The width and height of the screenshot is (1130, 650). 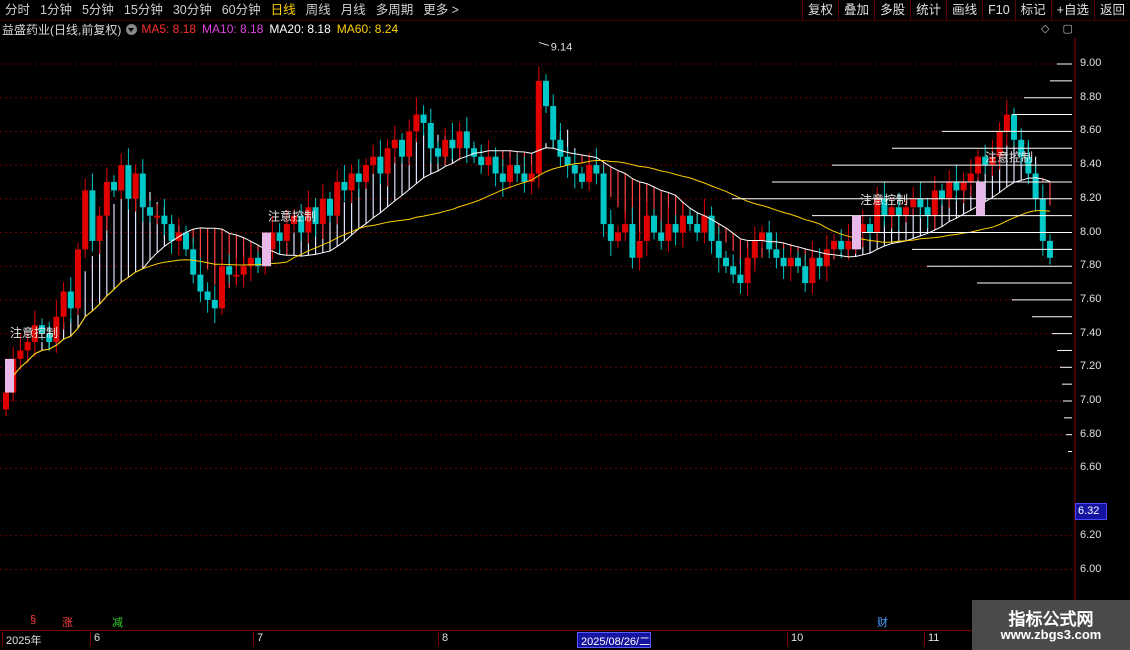 I want to click on date-axis-label: 2025年, so click(x=21, y=639).